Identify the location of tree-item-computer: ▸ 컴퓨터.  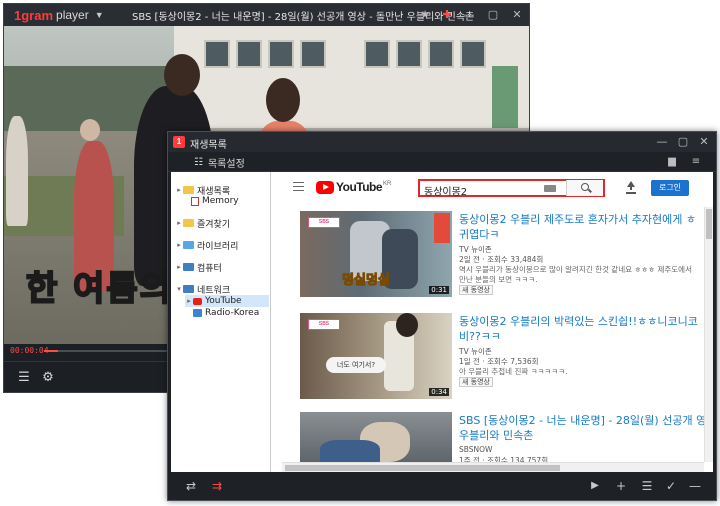
(198, 267).